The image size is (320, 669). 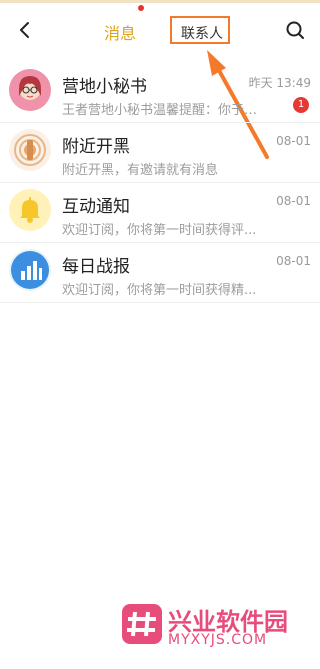 What do you see at coordinates (202, 34) in the screenshot?
I see `tab-contacts-label: 联系人` at bounding box center [202, 34].